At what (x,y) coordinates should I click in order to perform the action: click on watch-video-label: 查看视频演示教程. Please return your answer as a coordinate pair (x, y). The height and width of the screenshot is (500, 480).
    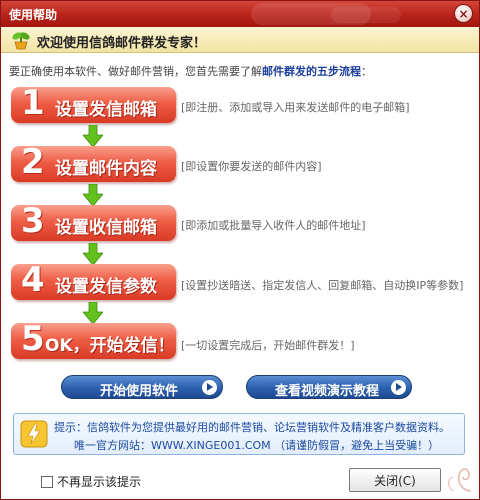
    Looking at the image, I should click on (327, 391).